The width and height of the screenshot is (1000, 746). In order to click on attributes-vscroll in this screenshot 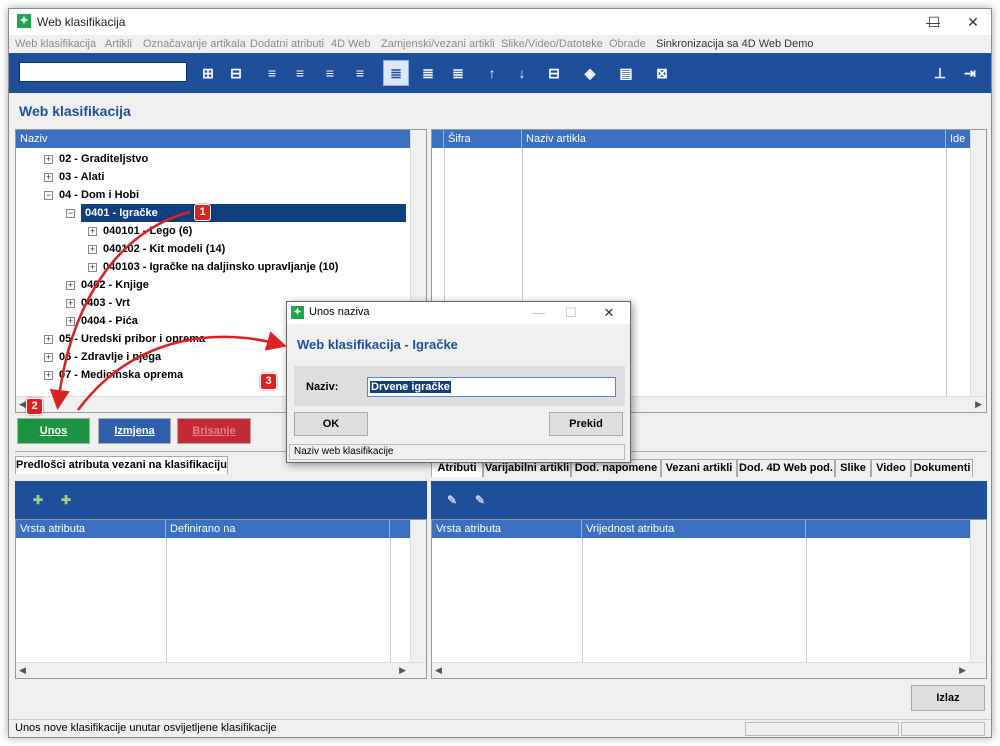, I will do `click(978, 591)`.